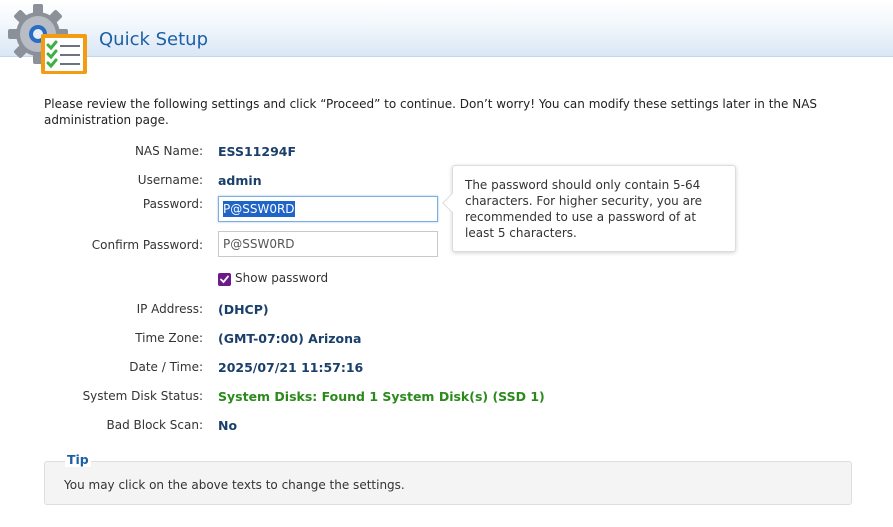 The image size is (893, 527). What do you see at coordinates (47, 39) in the screenshot?
I see `settings-checklist-icon` at bounding box center [47, 39].